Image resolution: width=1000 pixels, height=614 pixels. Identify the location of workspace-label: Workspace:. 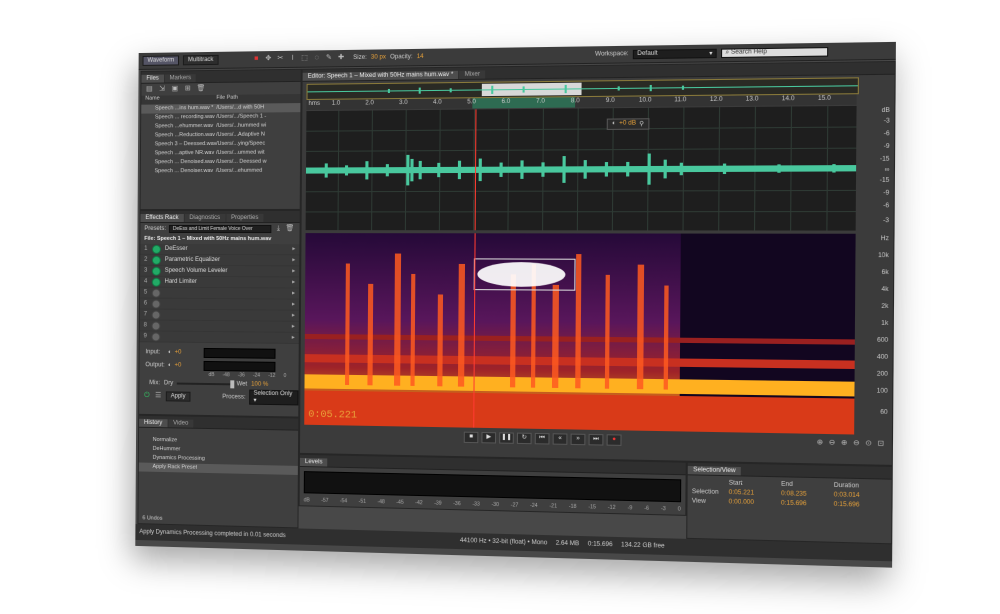
(612, 54).